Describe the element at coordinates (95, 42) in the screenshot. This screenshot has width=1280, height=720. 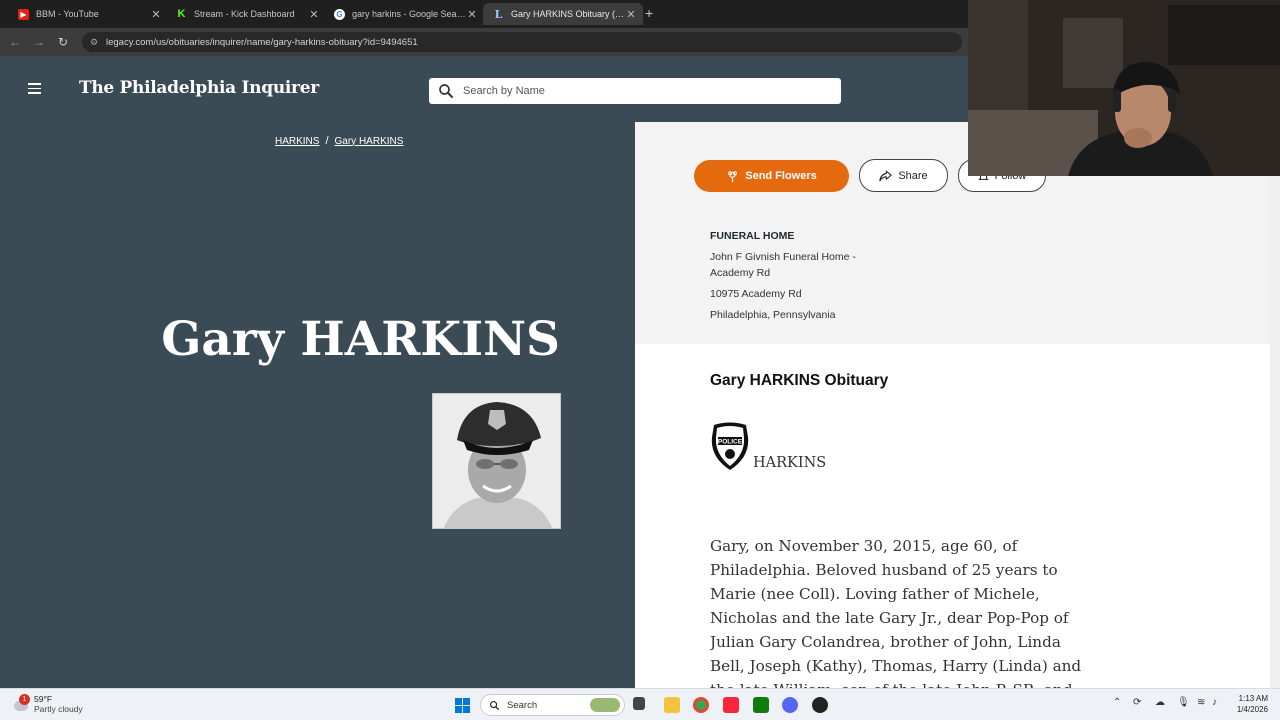
I see `site-info-icon: ⚙` at that location.